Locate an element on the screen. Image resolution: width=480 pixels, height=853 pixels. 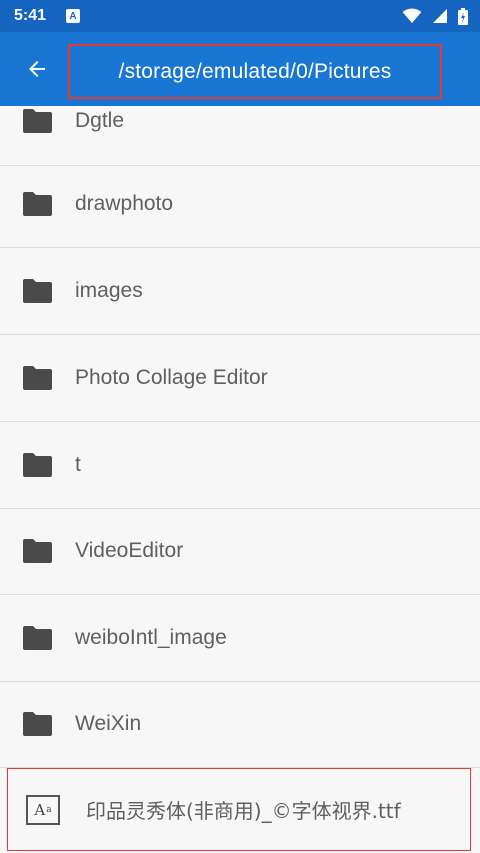
folder-row-t: t is located at coordinates (240, 465).